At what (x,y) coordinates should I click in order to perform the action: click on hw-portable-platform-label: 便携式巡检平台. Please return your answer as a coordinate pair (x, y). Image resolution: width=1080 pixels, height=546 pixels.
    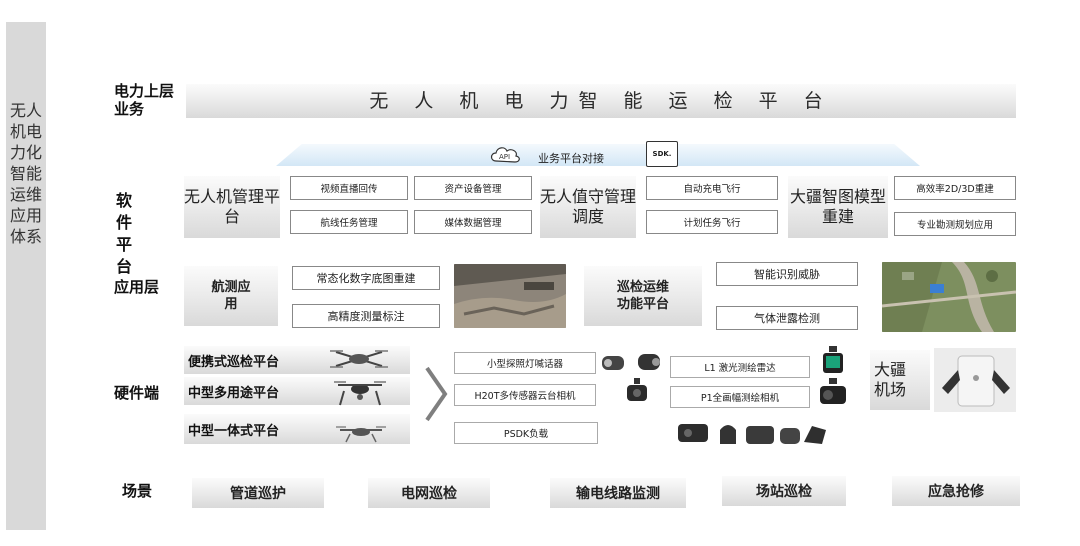
    Looking at the image, I should click on (234, 362).